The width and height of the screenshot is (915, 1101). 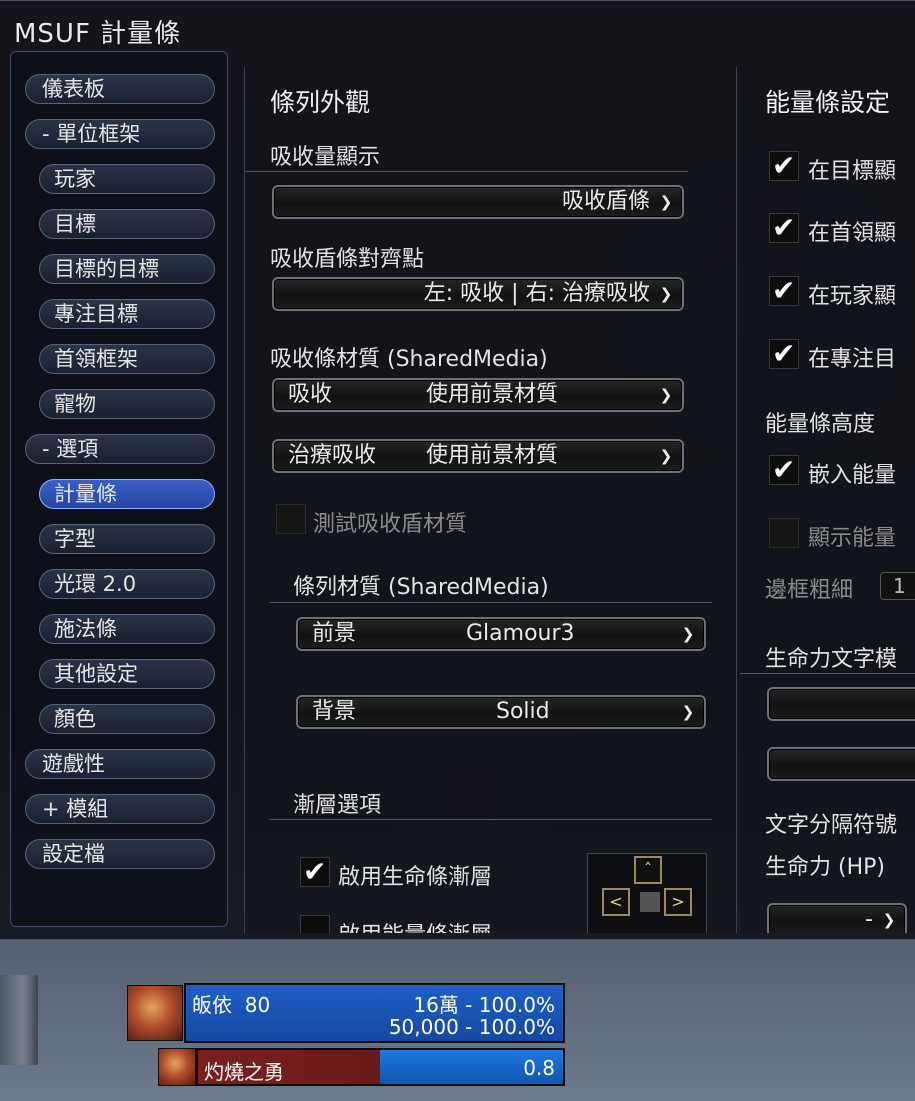 I want to click on sidebar-item-fonts: 字型, so click(x=127, y=539).